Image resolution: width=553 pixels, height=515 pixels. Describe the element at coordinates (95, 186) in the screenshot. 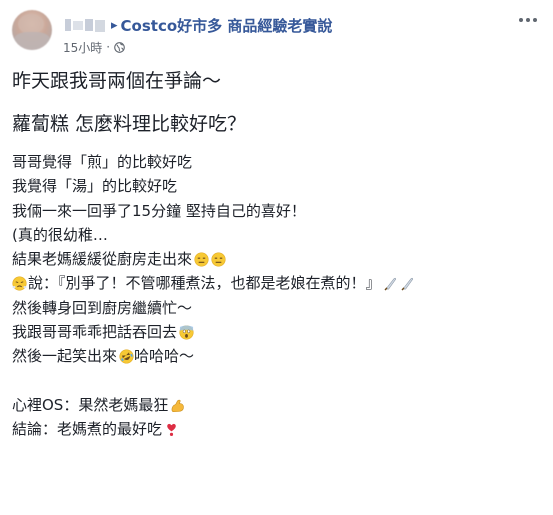

I see `post-line: 我覺得「湯」的比較好吃` at that location.